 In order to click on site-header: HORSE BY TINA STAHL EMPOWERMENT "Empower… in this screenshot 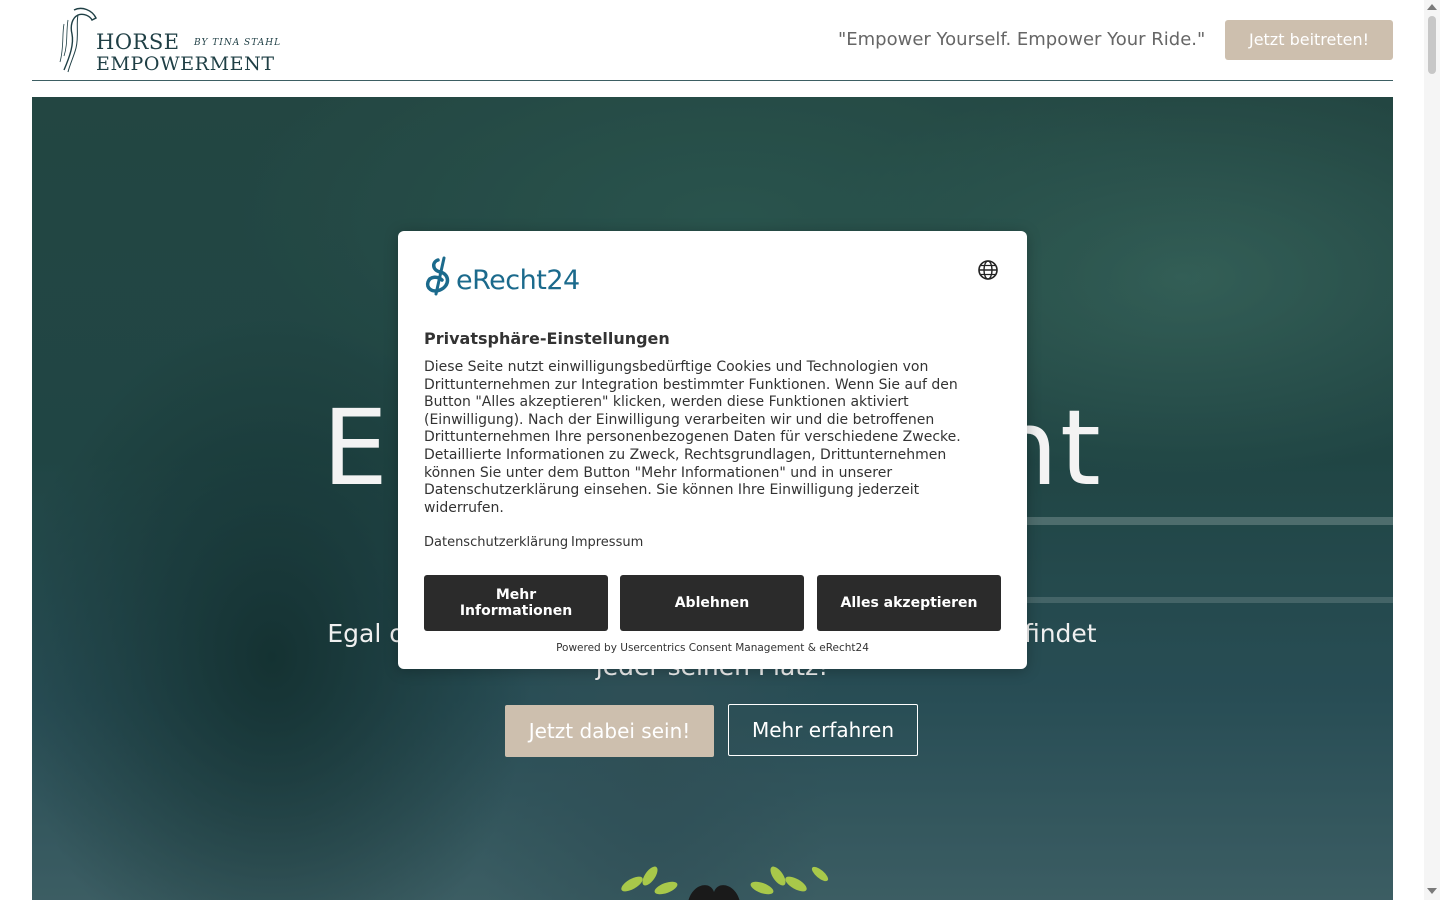, I will do `click(712, 40)`.